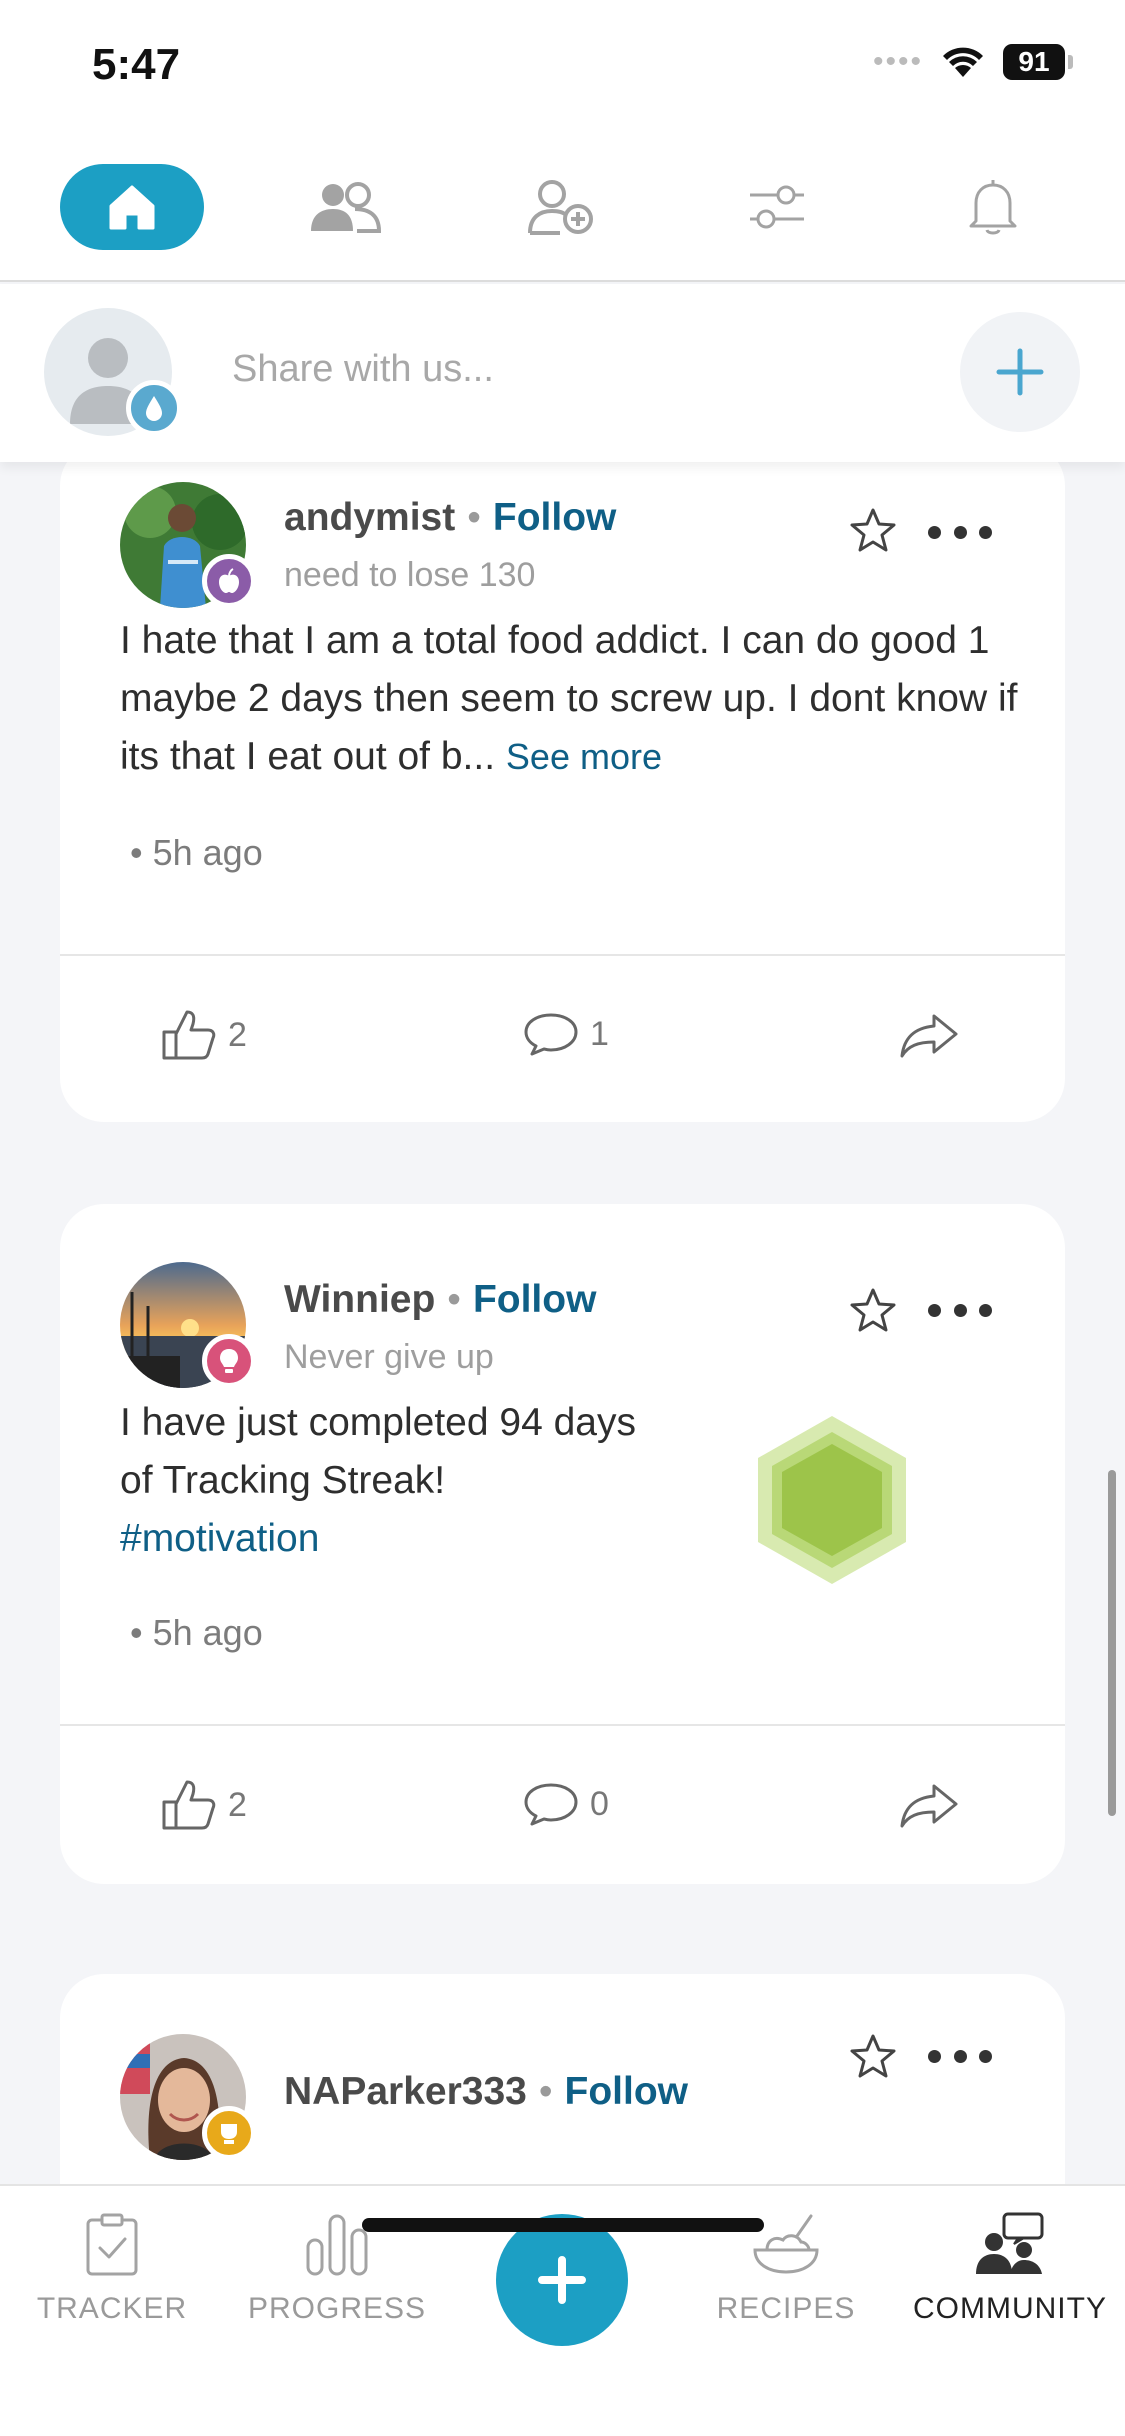 Image resolution: width=1125 pixels, height=2436 pixels. I want to click on apple-icon, so click(229, 580).